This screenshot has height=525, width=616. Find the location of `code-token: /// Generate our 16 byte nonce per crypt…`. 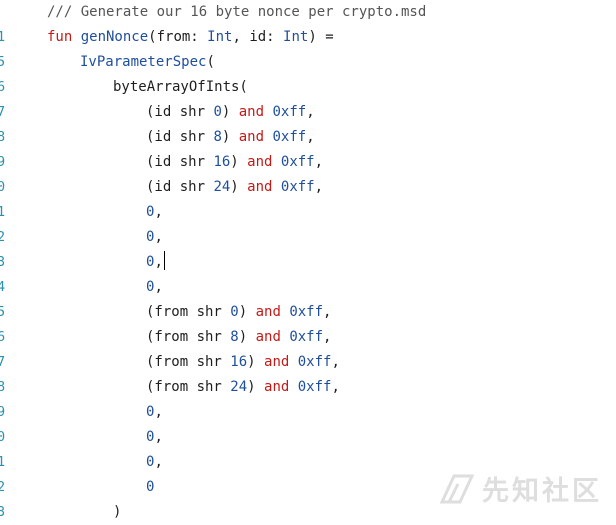

code-token: /// Generate our 16 byte nonce per crypt… is located at coordinates (237, 12).